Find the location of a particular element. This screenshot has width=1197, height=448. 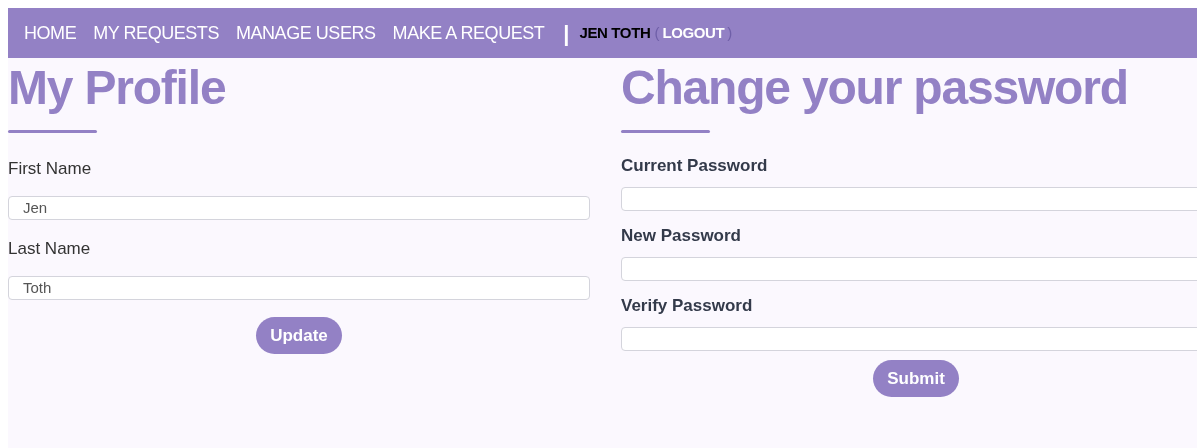

section-title: Change your password is located at coordinates (875, 88).